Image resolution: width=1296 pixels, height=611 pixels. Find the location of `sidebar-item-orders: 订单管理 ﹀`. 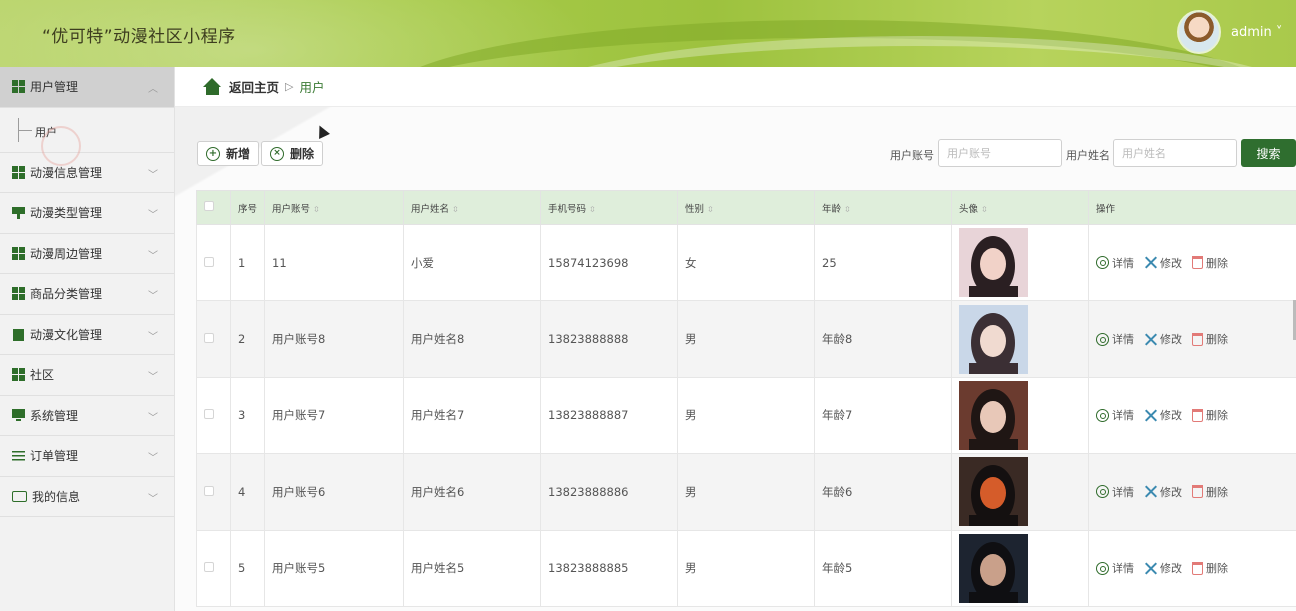

sidebar-item-orders: 订单管理 ﹀ is located at coordinates (87, 456).